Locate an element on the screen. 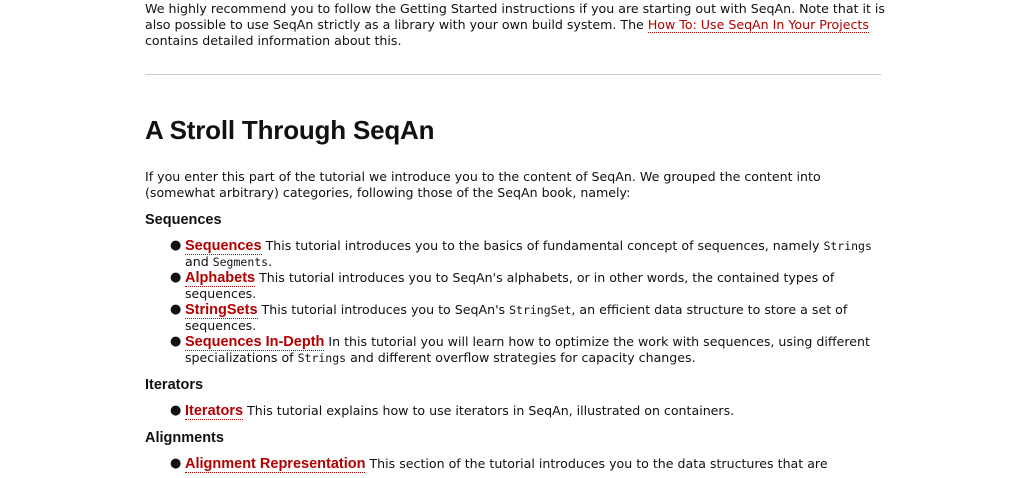  iterators-link: Iterators is located at coordinates (214, 411).